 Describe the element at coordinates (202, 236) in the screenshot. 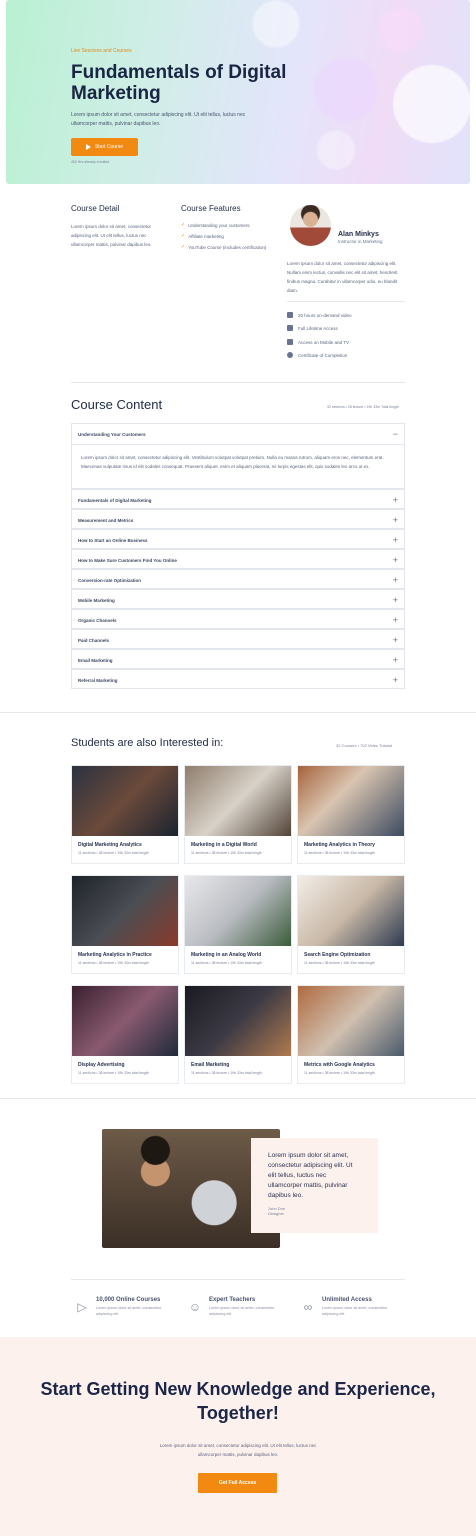

I see `feature-item: ✓ Affiliate marketing` at that location.